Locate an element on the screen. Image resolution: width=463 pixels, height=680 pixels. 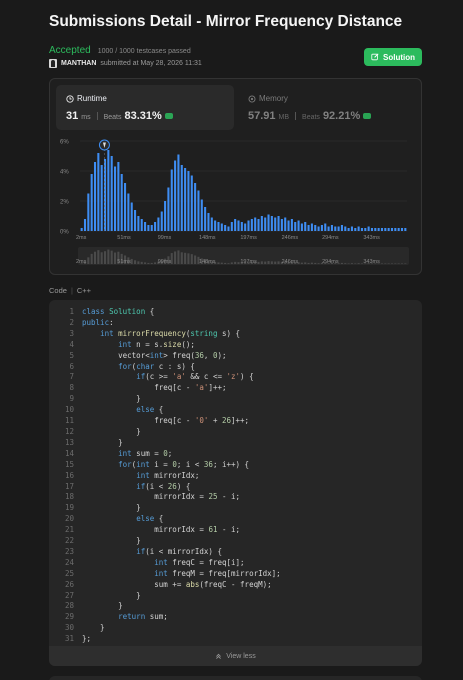
runtime-unit: ms is located at coordinates (86, 117).